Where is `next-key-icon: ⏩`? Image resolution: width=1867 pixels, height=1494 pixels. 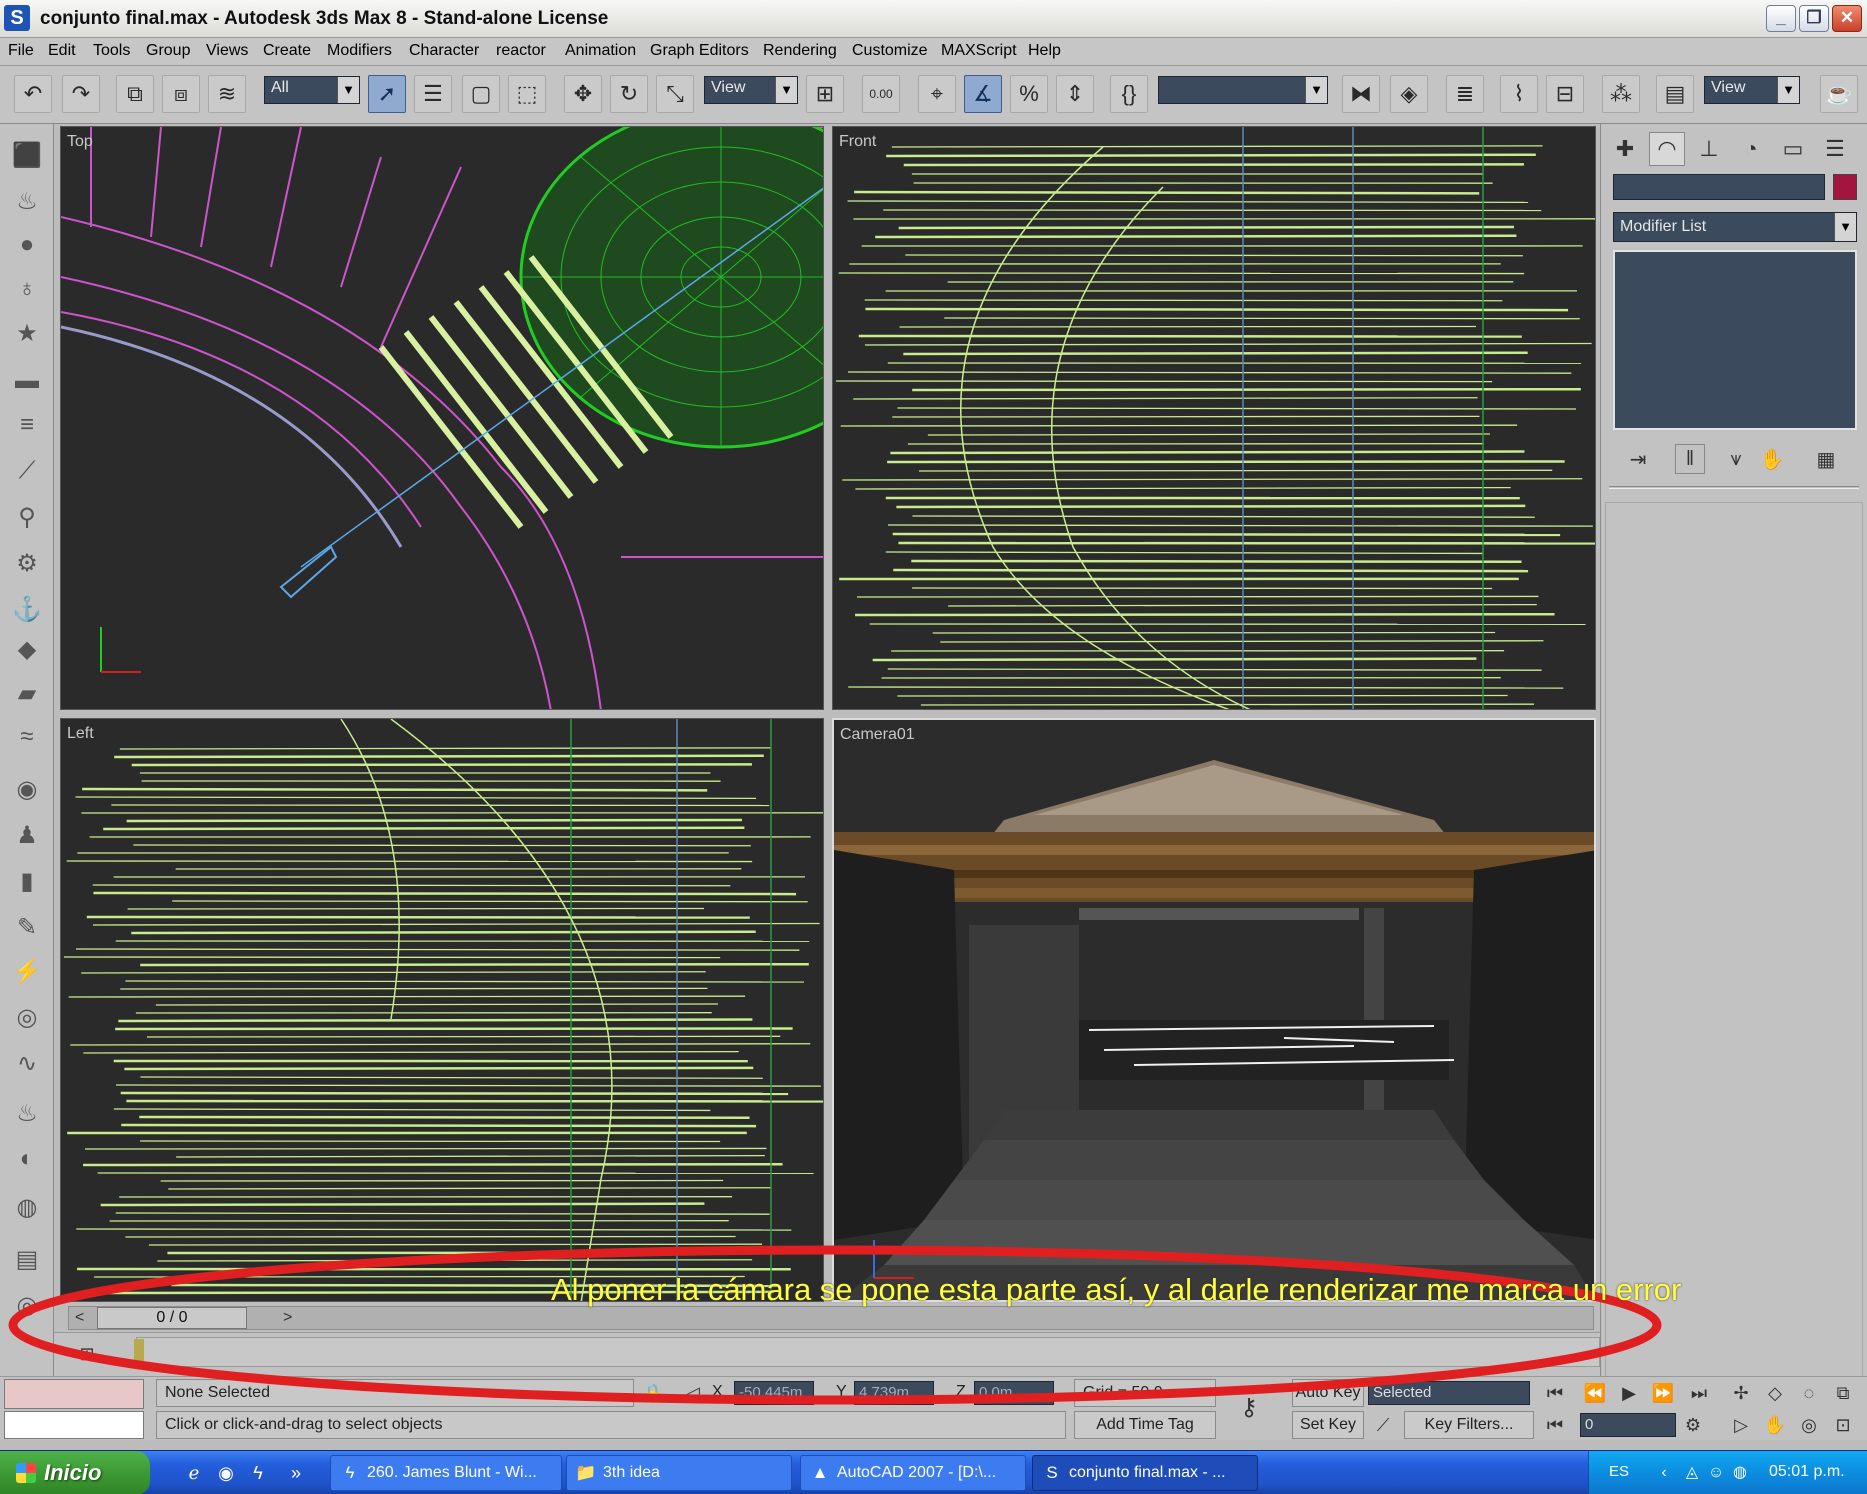 next-key-icon: ⏩ is located at coordinates (1663, 1393).